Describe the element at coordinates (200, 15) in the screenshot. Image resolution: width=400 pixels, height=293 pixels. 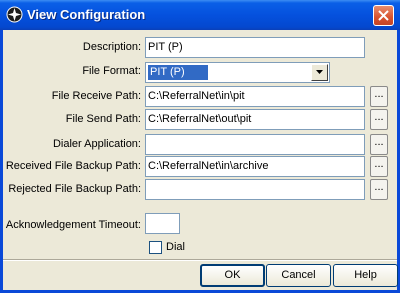
I see `title-bar: View Configuration` at that location.